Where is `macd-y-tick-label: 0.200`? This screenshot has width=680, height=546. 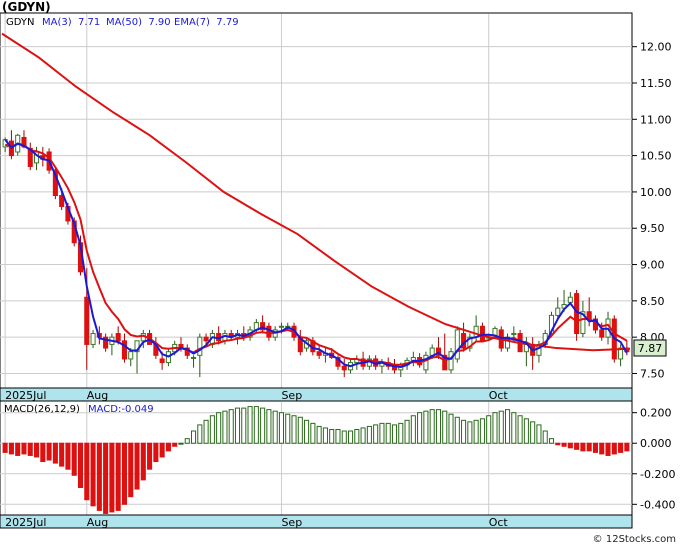
macd-y-tick-label: 0.200 is located at coordinates (656, 413).